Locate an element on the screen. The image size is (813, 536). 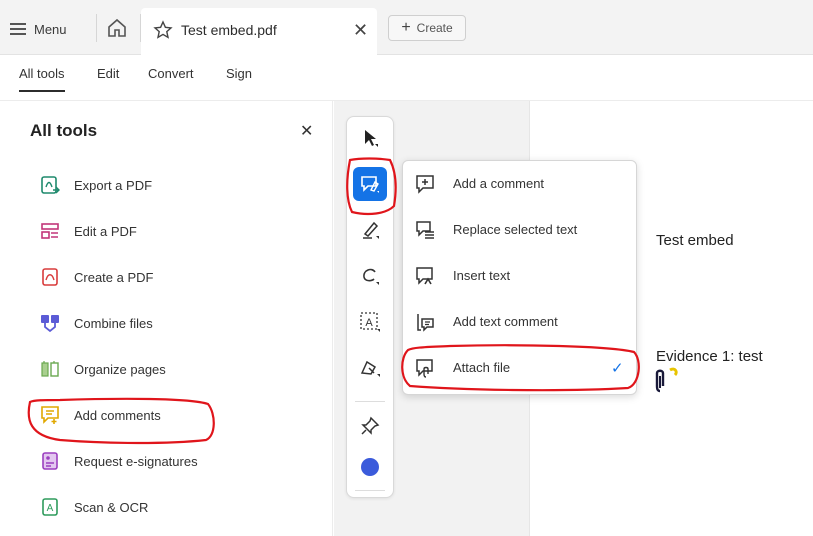
tool-scan-ocr: A Scan & OCR is located at coordinates (94, 507).